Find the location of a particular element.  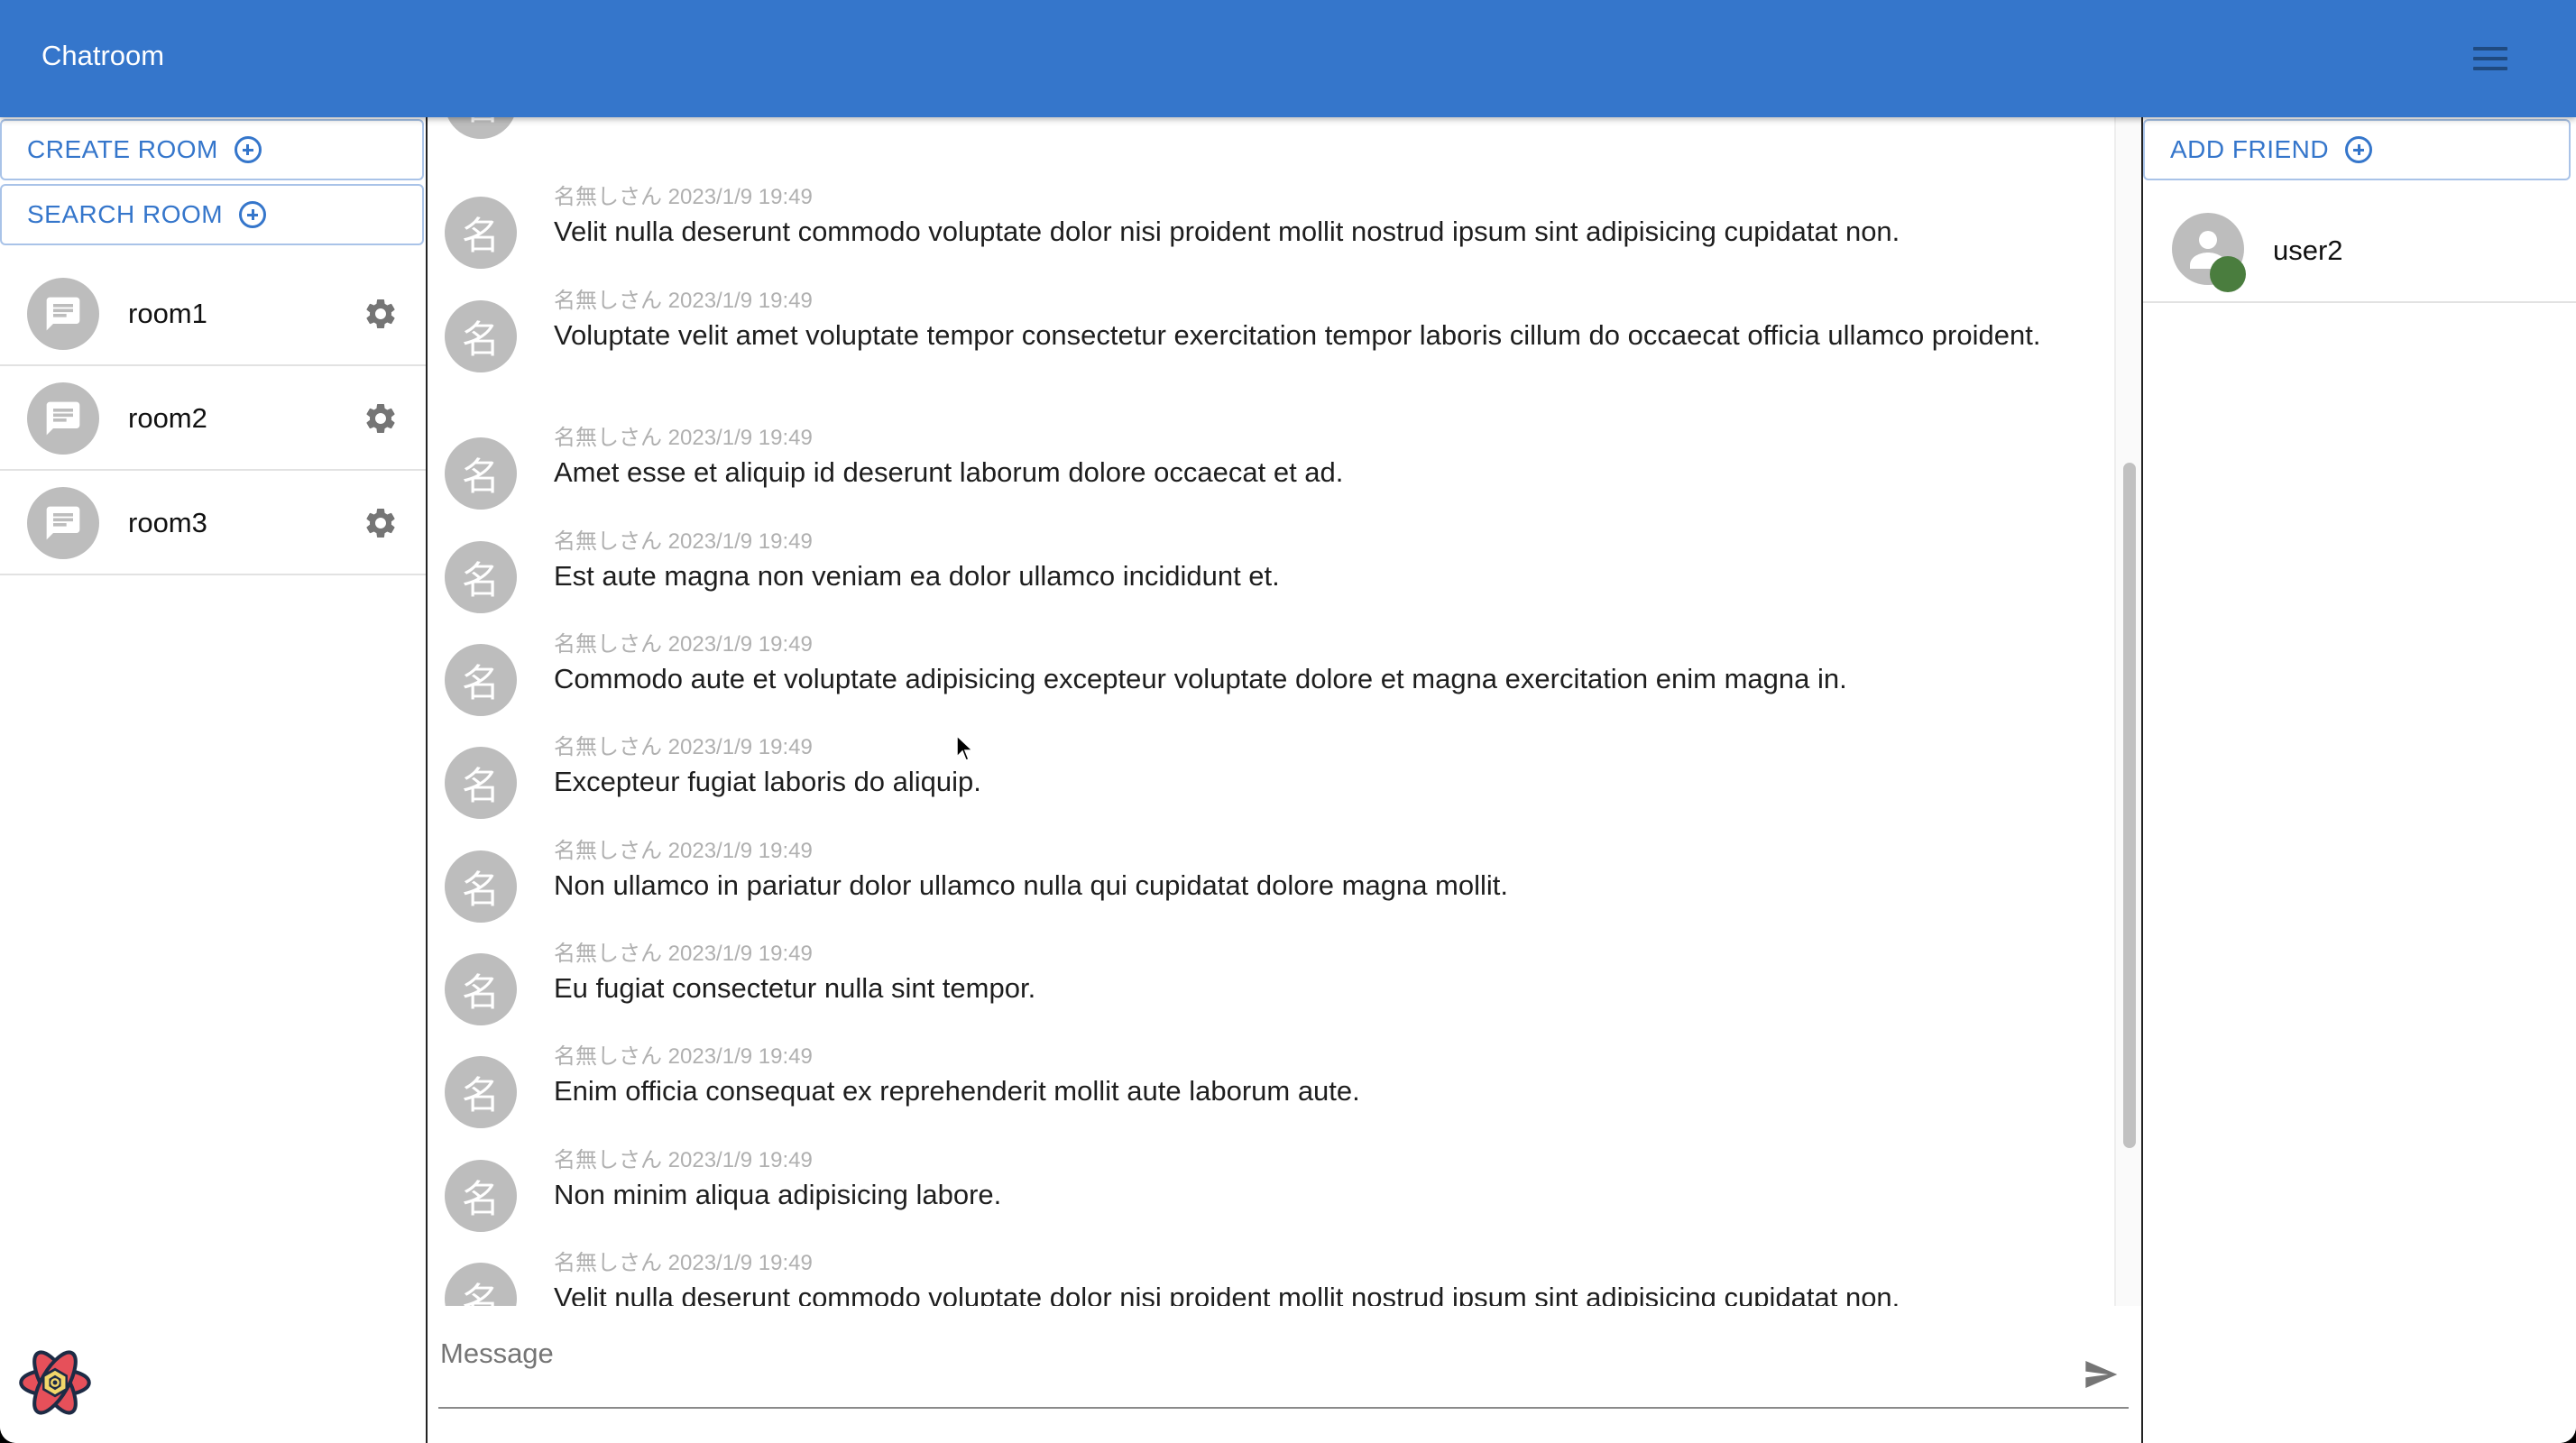

room-list: room1 room2 room3 is located at coordinates (213, 418).